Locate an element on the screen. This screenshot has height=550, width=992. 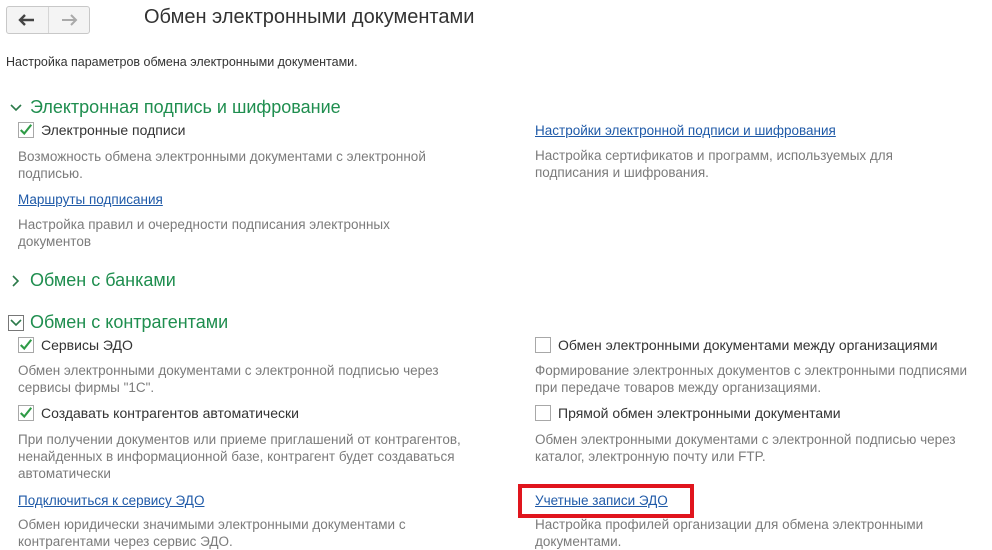
arrow-left-icon is located at coordinates (26, 20).